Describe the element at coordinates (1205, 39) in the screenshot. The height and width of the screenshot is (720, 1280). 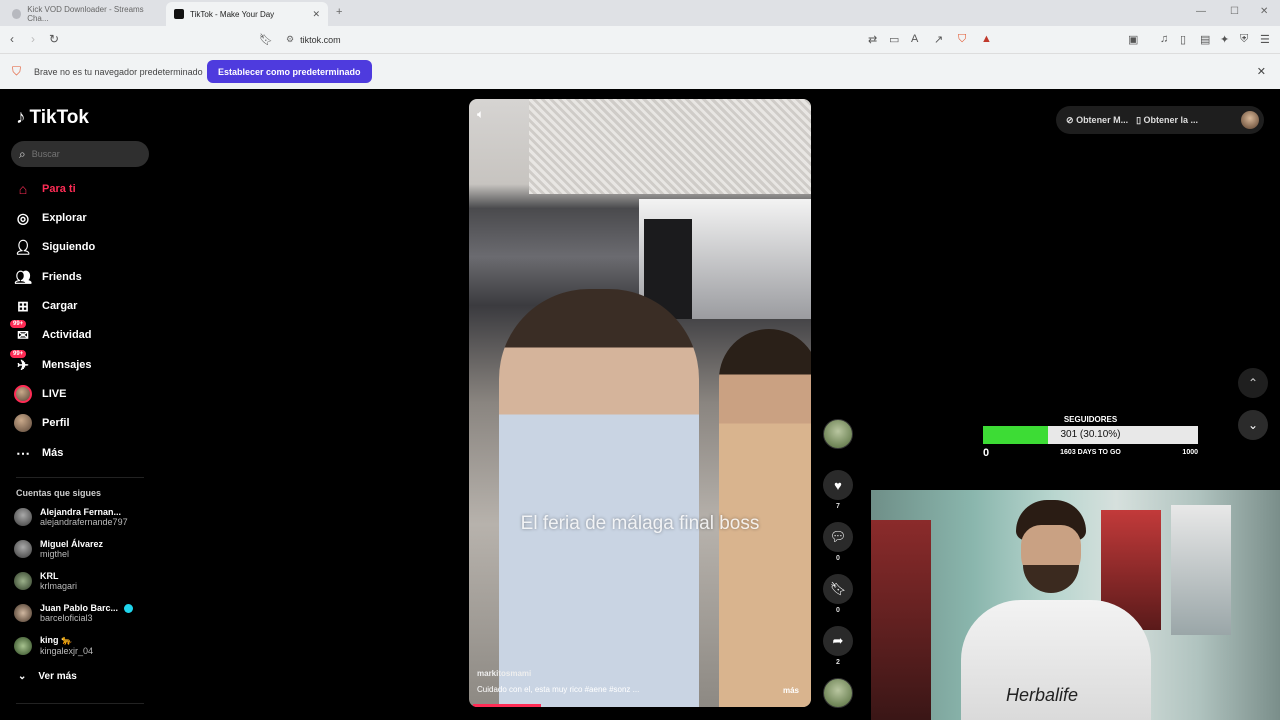
I see `wallet-icon: ▤` at that location.